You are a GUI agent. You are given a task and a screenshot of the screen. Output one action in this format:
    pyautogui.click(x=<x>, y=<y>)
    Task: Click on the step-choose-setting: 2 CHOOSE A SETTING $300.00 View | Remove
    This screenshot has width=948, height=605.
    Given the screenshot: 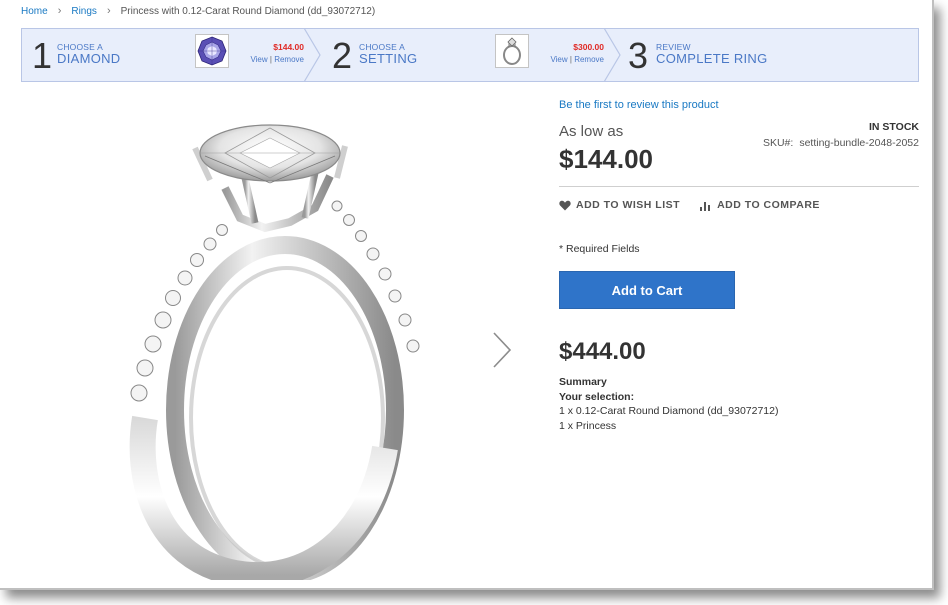 What is the action you would take?
    pyautogui.click(x=472, y=55)
    